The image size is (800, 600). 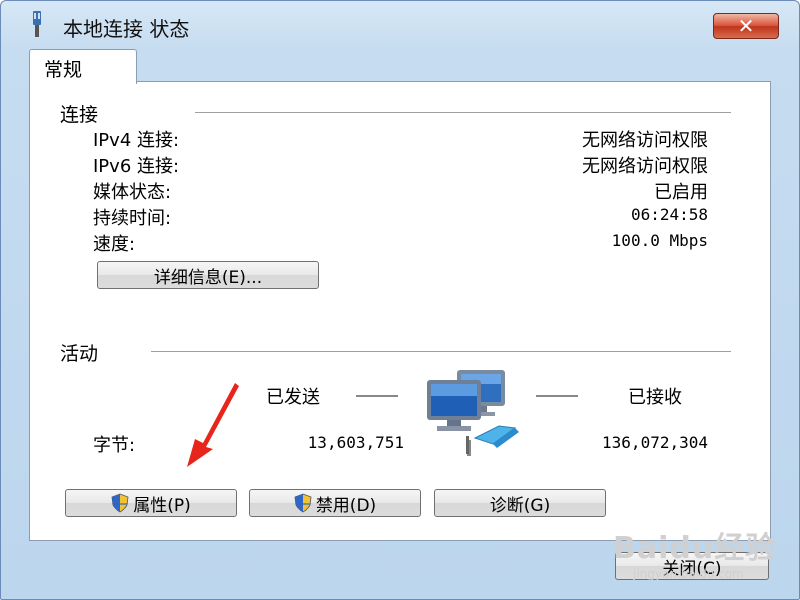 I want to click on ipv6-label: IPv6 连接:, so click(x=136, y=166).